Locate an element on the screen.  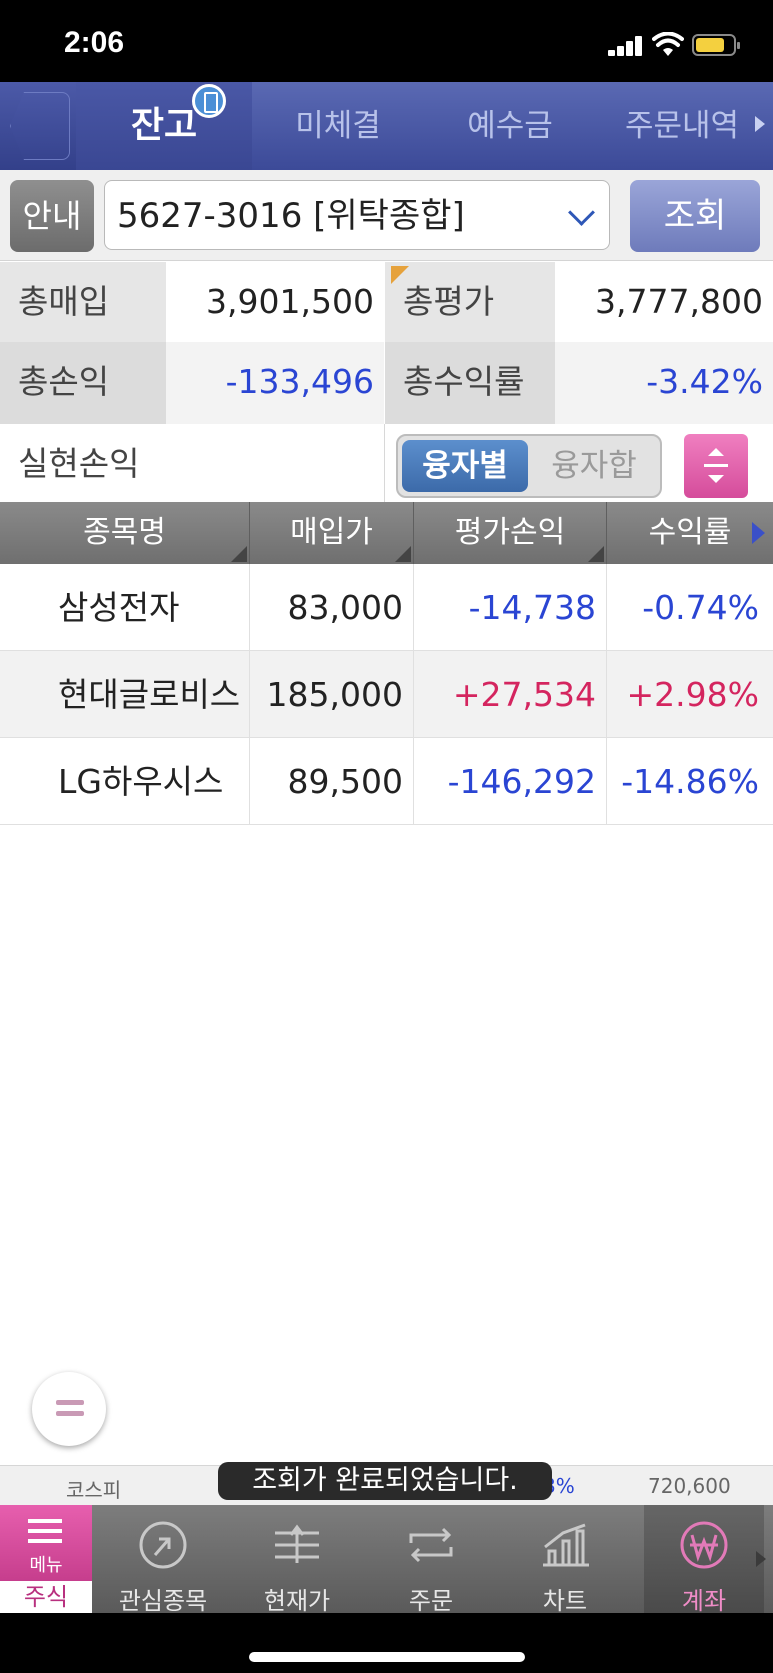
table-row: 현대글로비스 185,000 +27,534 +2.98% is located at coordinates (386, 694).